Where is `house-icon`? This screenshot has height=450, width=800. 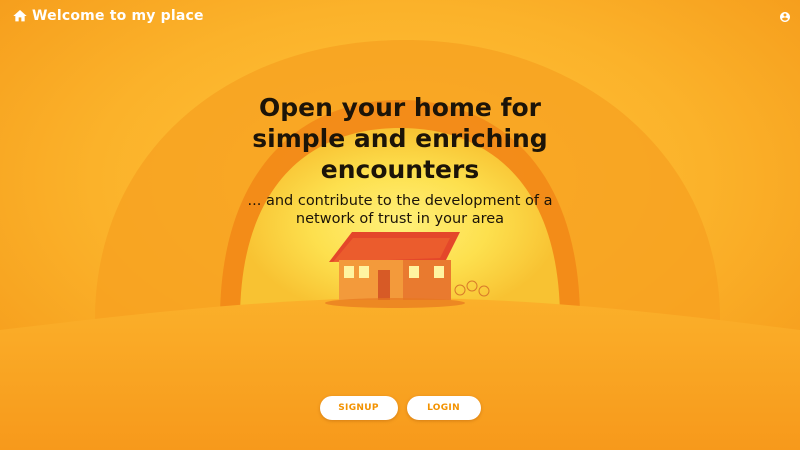 house-icon is located at coordinates (395, 270).